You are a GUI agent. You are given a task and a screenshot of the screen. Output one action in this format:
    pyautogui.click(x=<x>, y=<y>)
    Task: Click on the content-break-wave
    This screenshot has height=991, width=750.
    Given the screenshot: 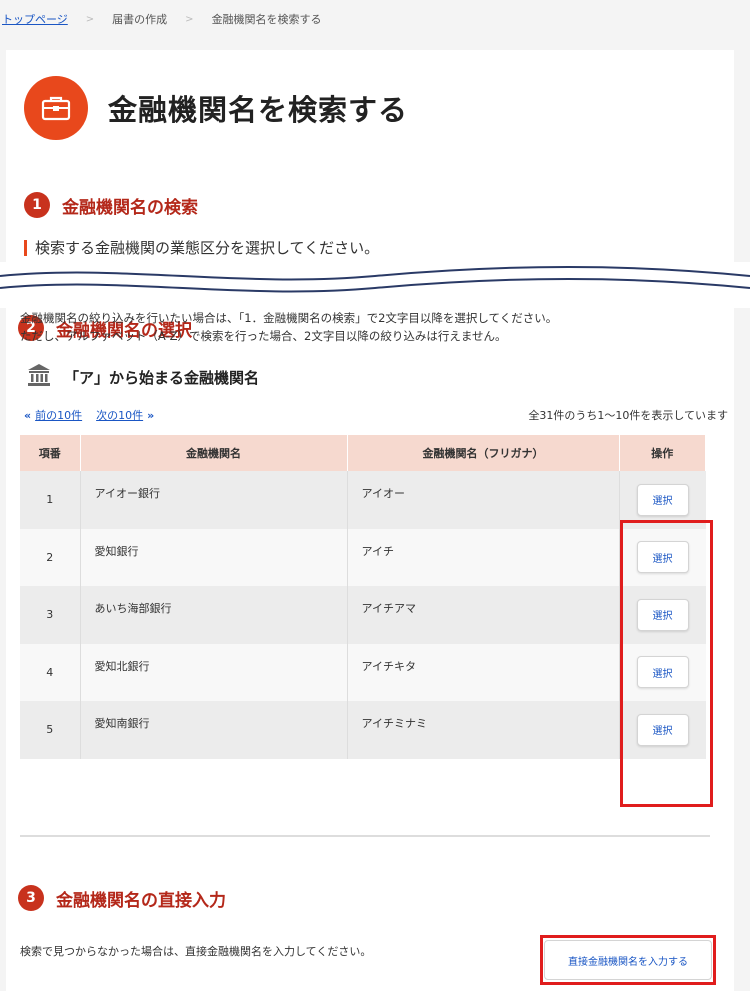 What is the action you would take?
    pyautogui.click(x=375, y=285)
    